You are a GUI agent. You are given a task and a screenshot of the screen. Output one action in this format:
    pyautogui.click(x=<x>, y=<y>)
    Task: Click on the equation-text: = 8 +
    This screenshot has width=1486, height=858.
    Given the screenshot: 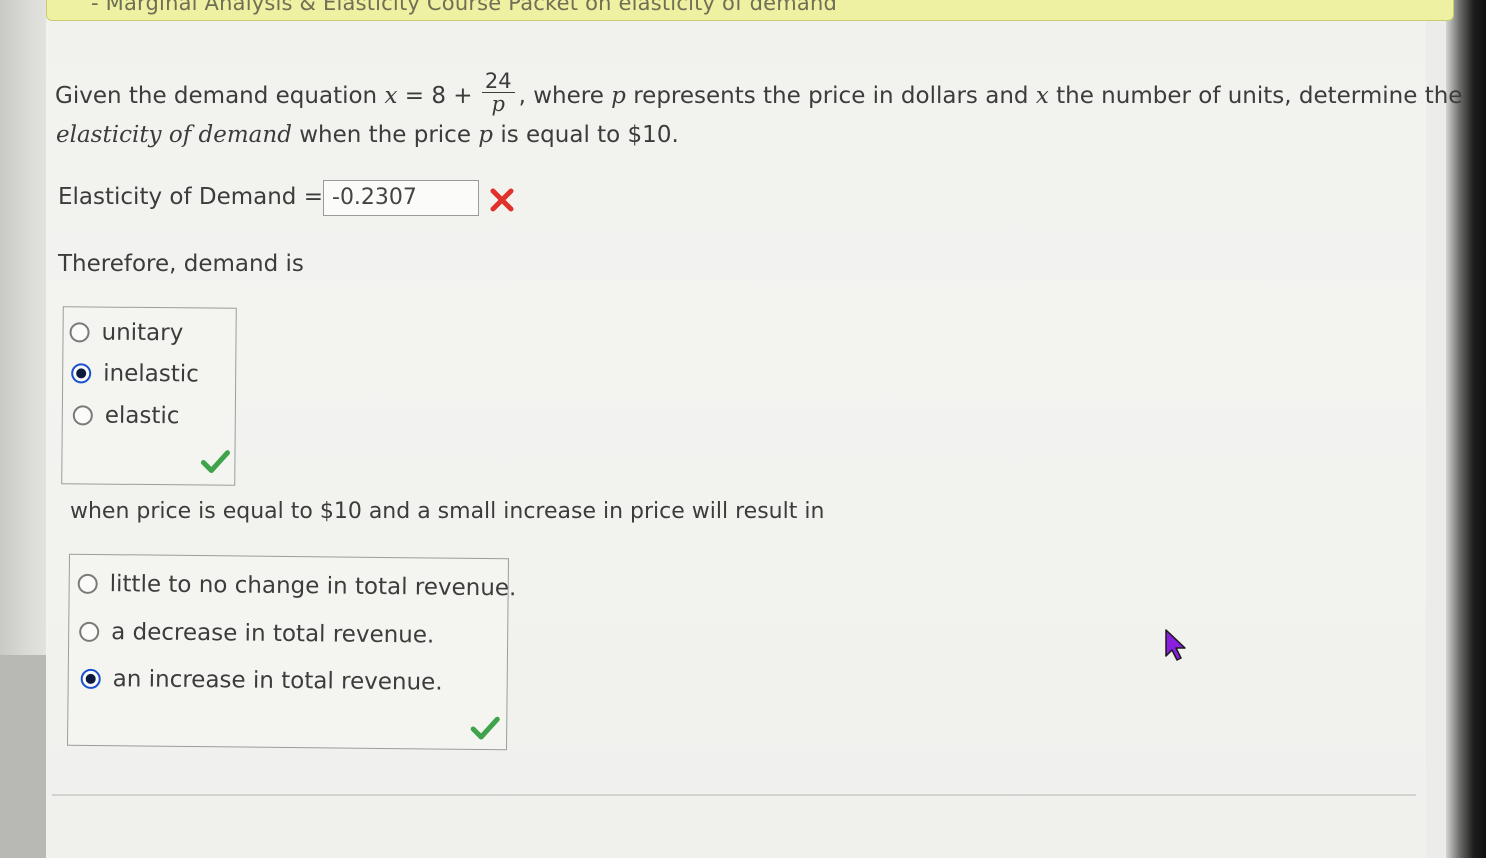 What is the action you would take?
    pyautogui.click(x=438, y=96)
    